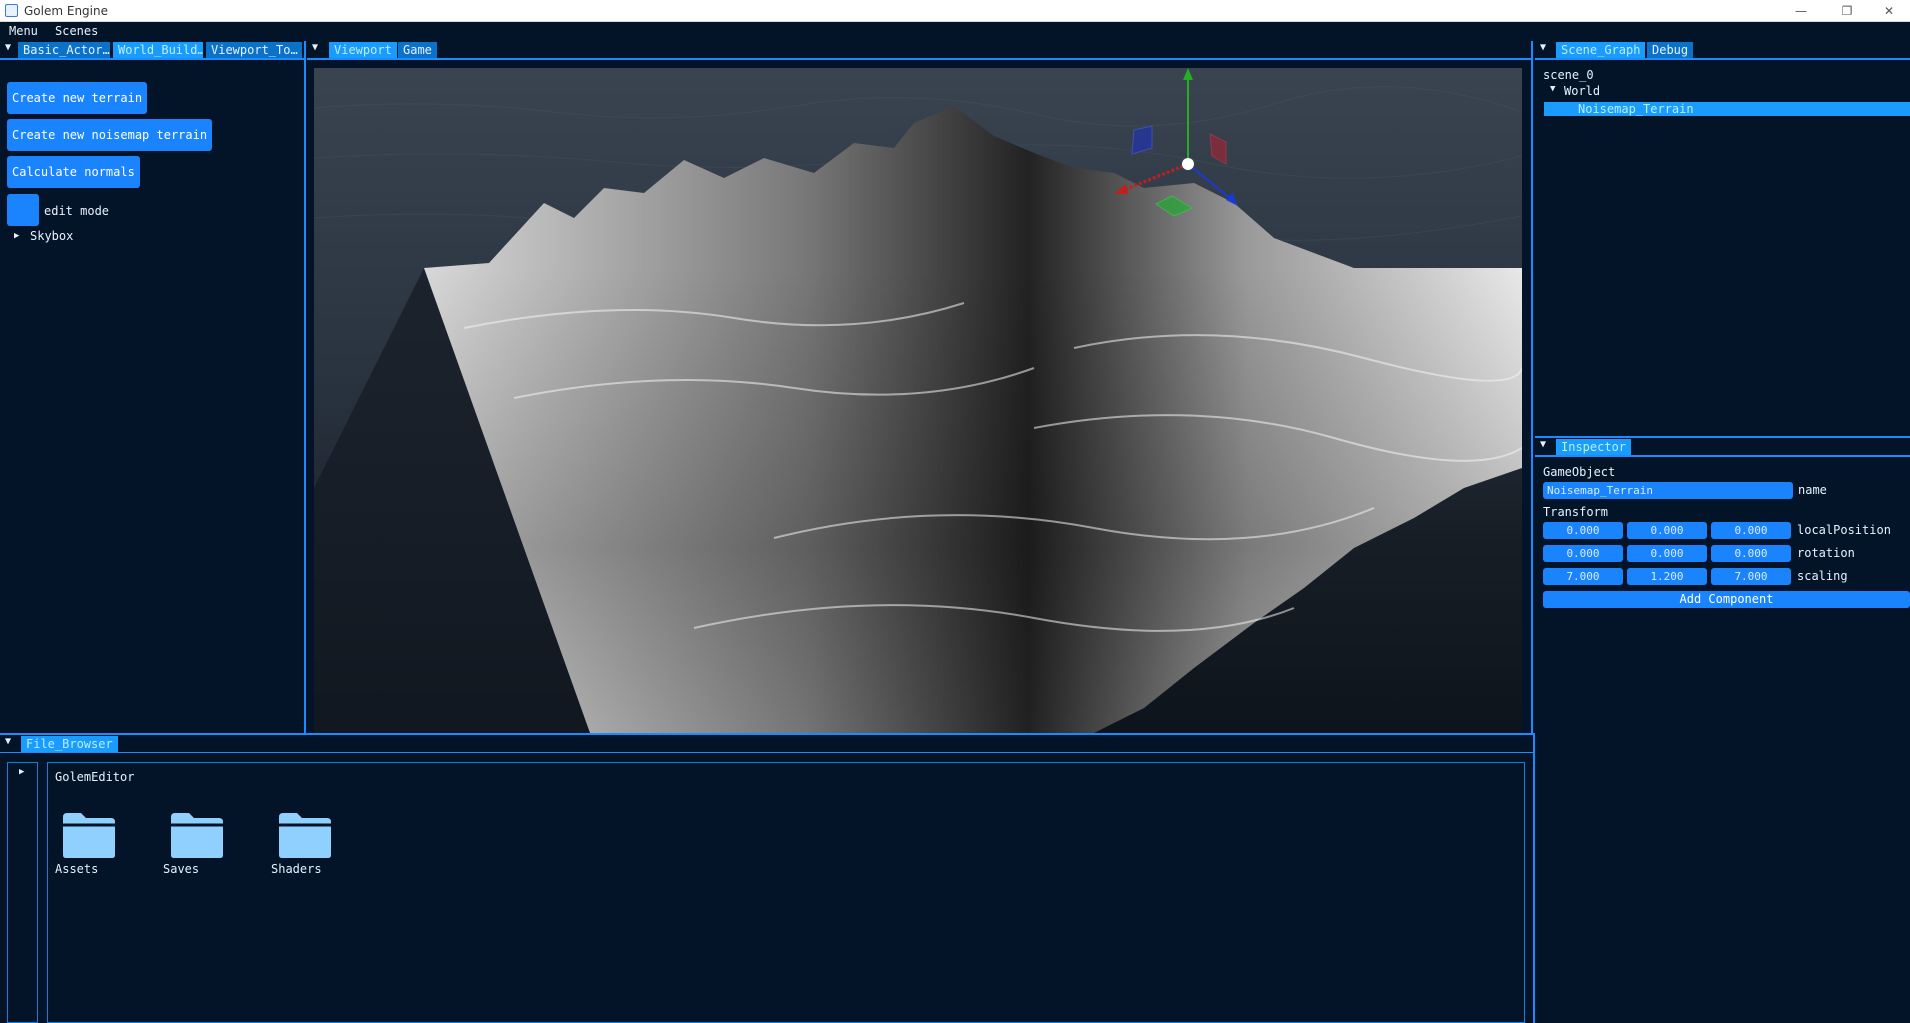 Image resolution: width=1910 pixels, height=1023 pixels. I want to click on tree-expand-icon: ▶, so click(21, 772).